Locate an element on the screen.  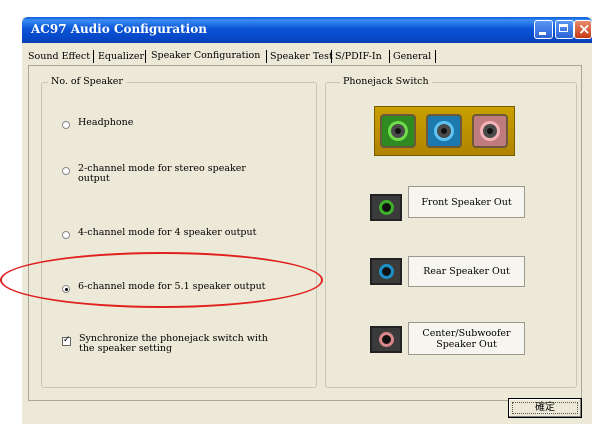
tab-spdif-in: S/PDIF-In is located at coordinates (358, 56).